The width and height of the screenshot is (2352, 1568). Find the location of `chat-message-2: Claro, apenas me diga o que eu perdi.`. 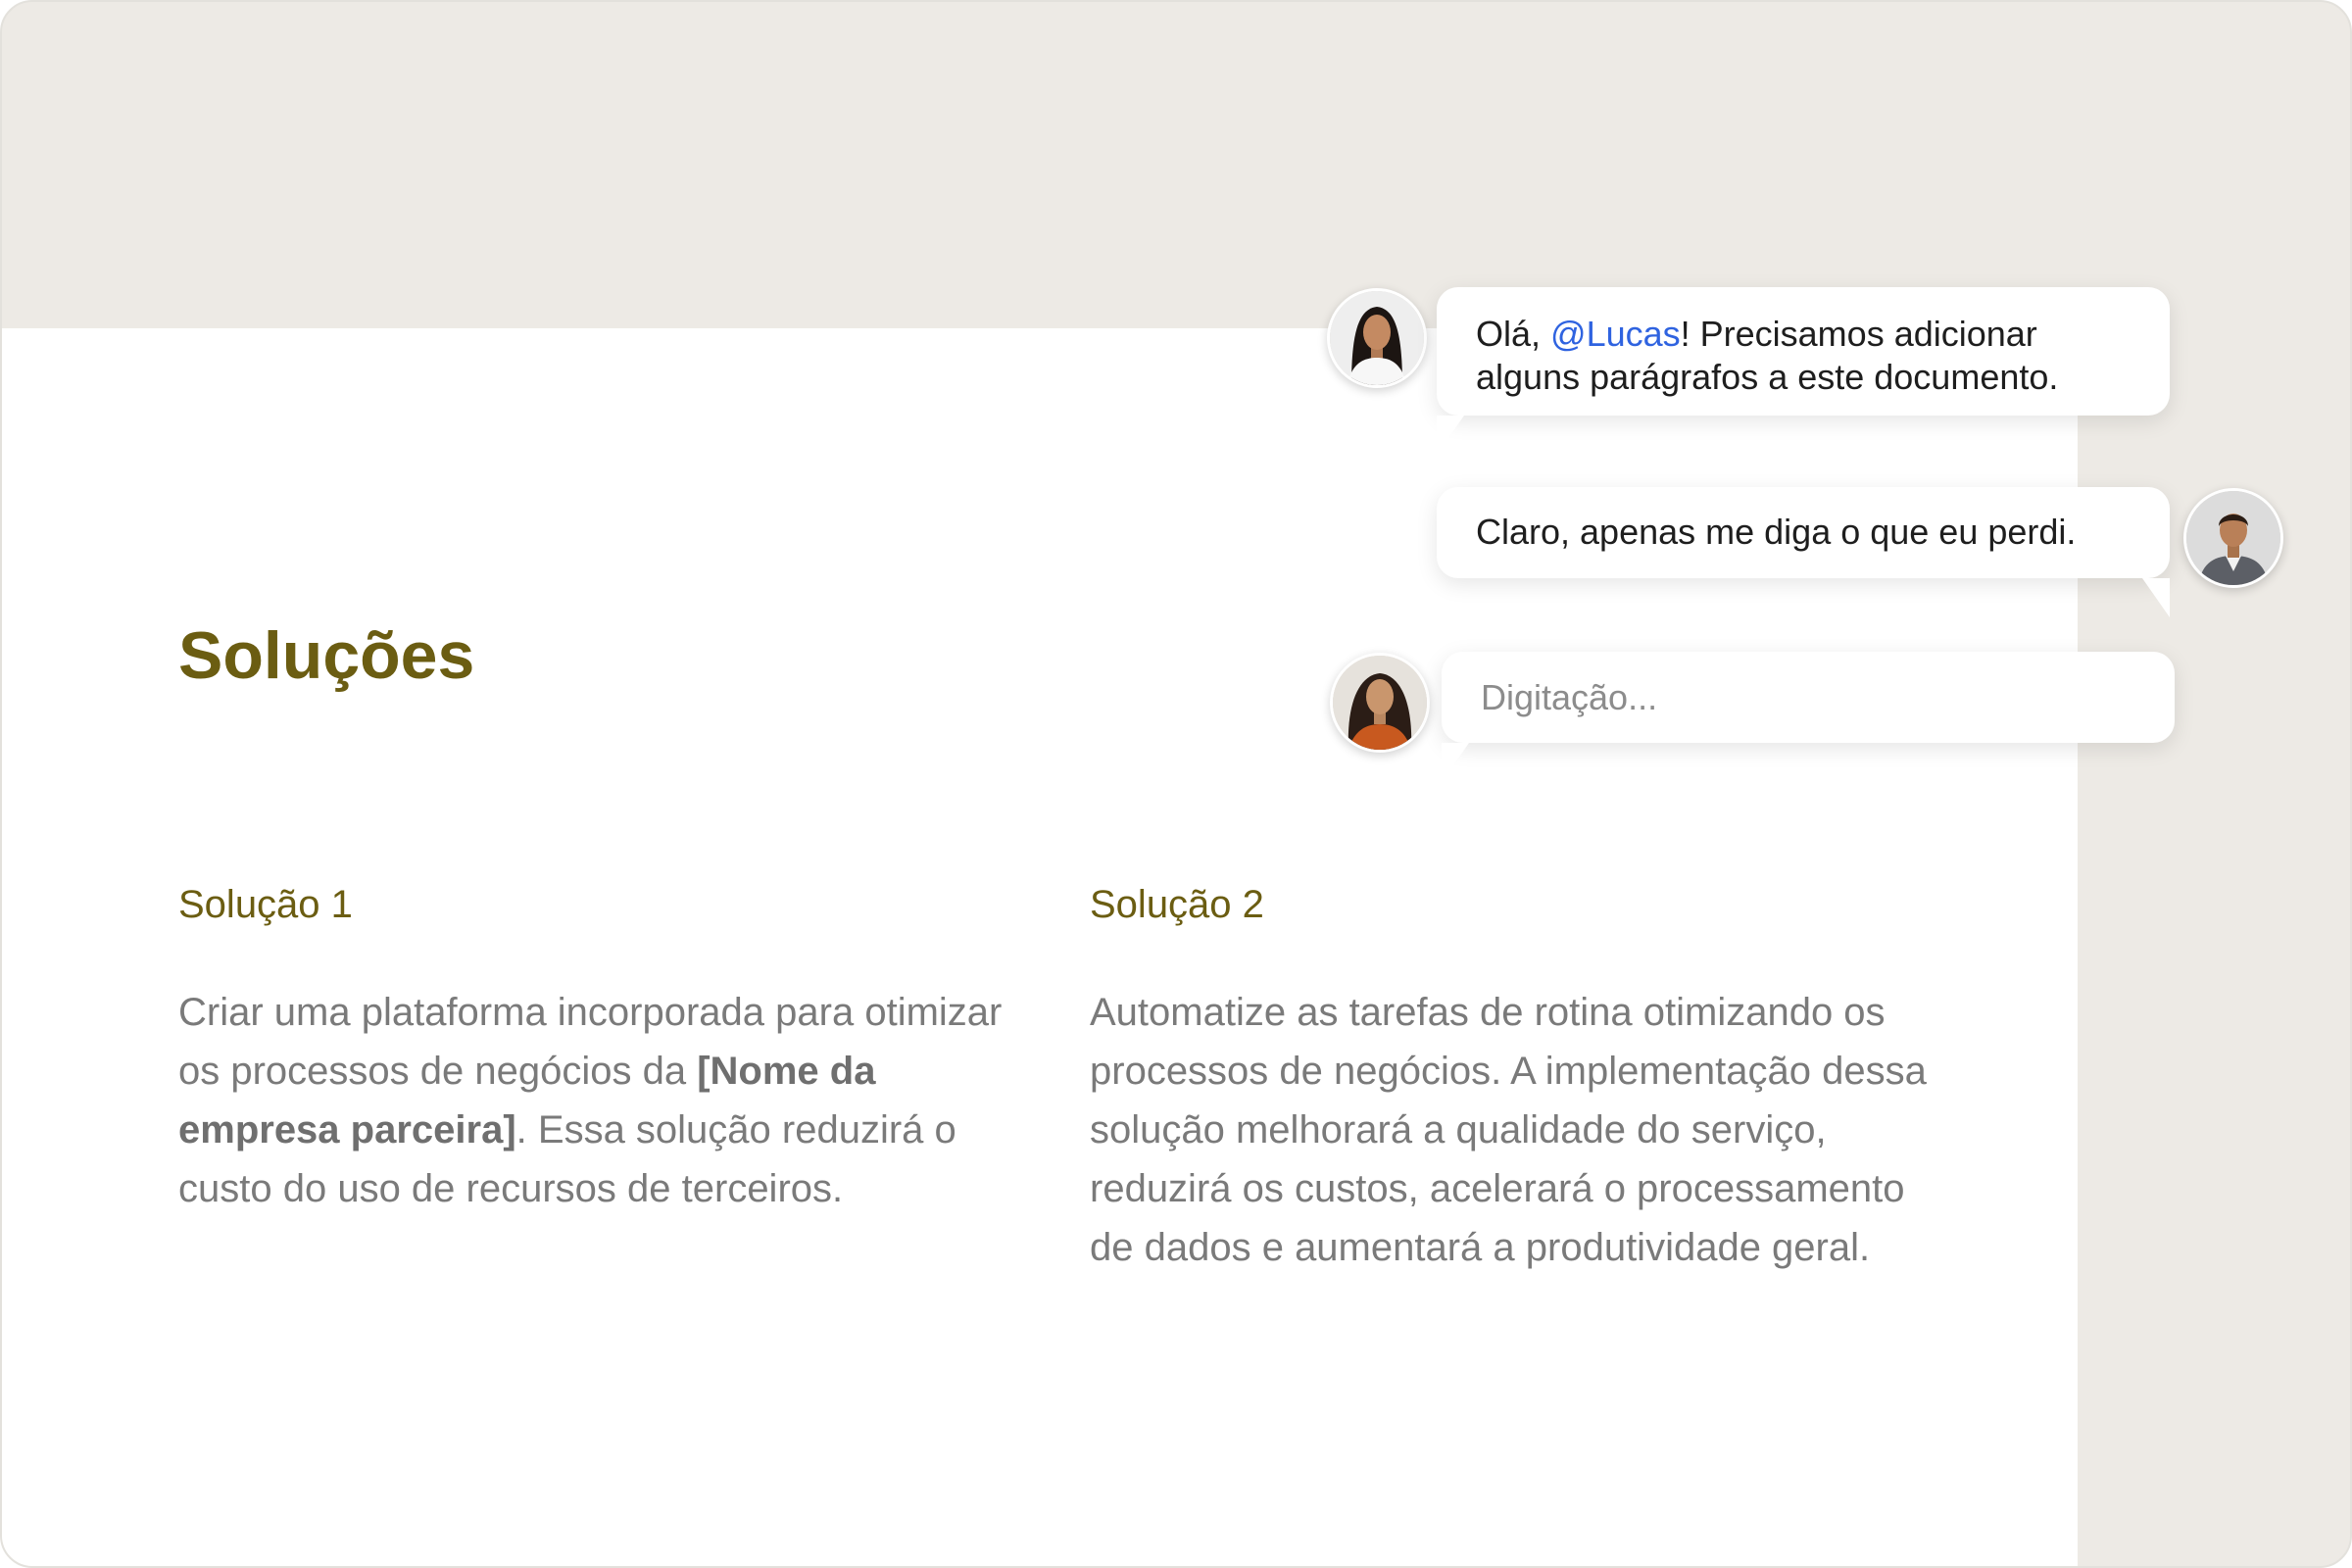

chat-message-2: Claro, apenas me diga o que eu perdi. is located at coordinates (1803, 552).